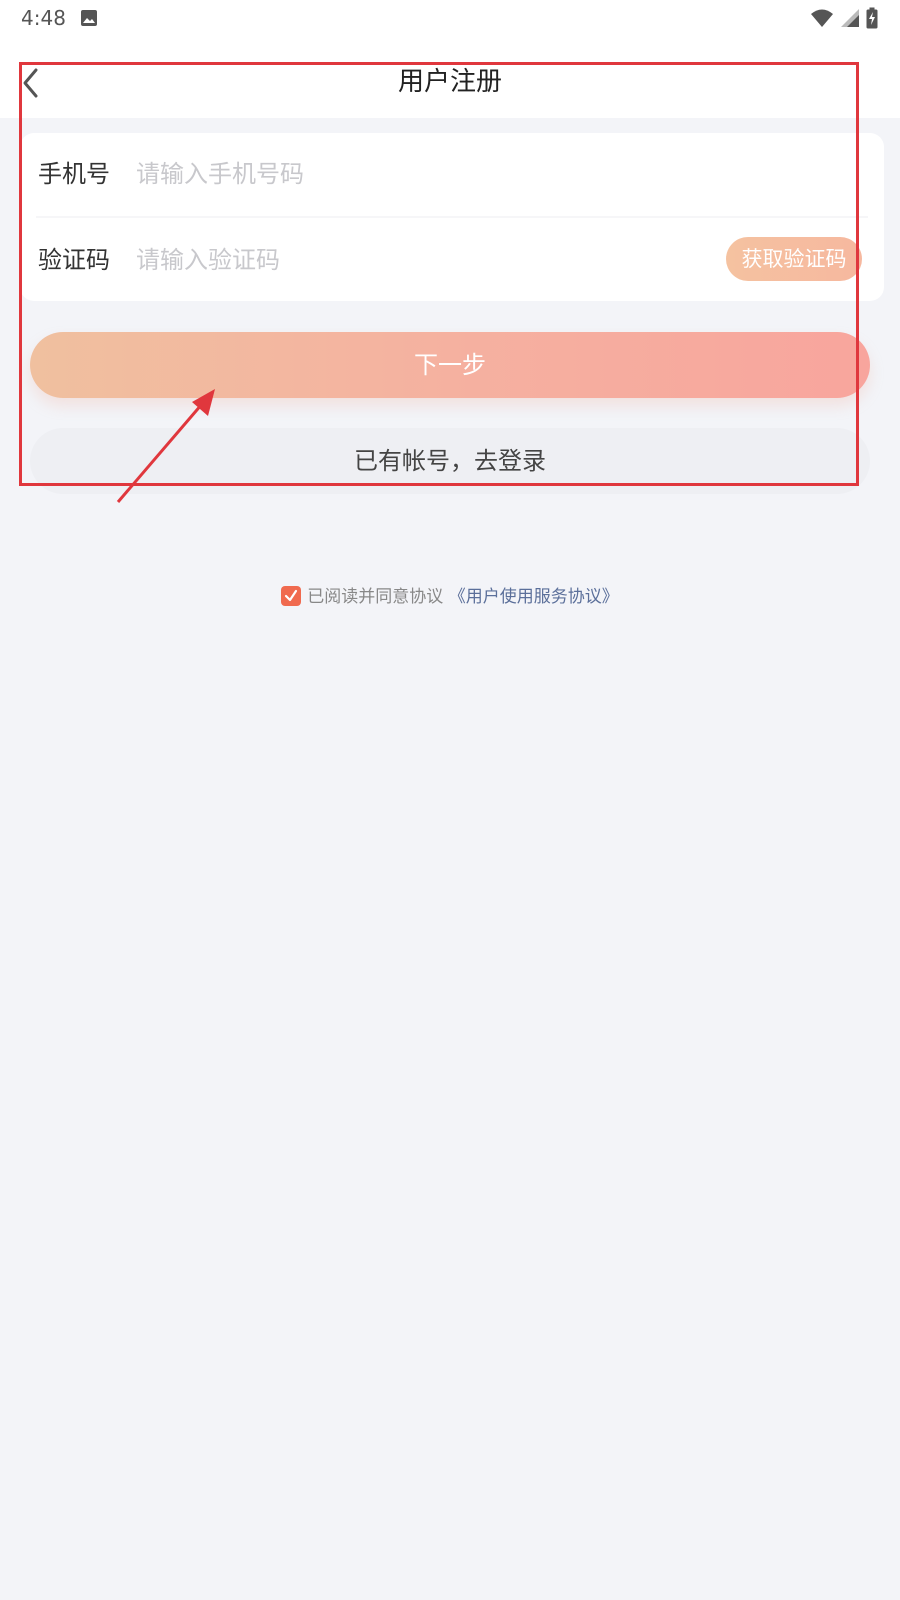 Image resolution: width=900 pixels, height=1600 pixels. I want to click on code-input, so click(356, 260).